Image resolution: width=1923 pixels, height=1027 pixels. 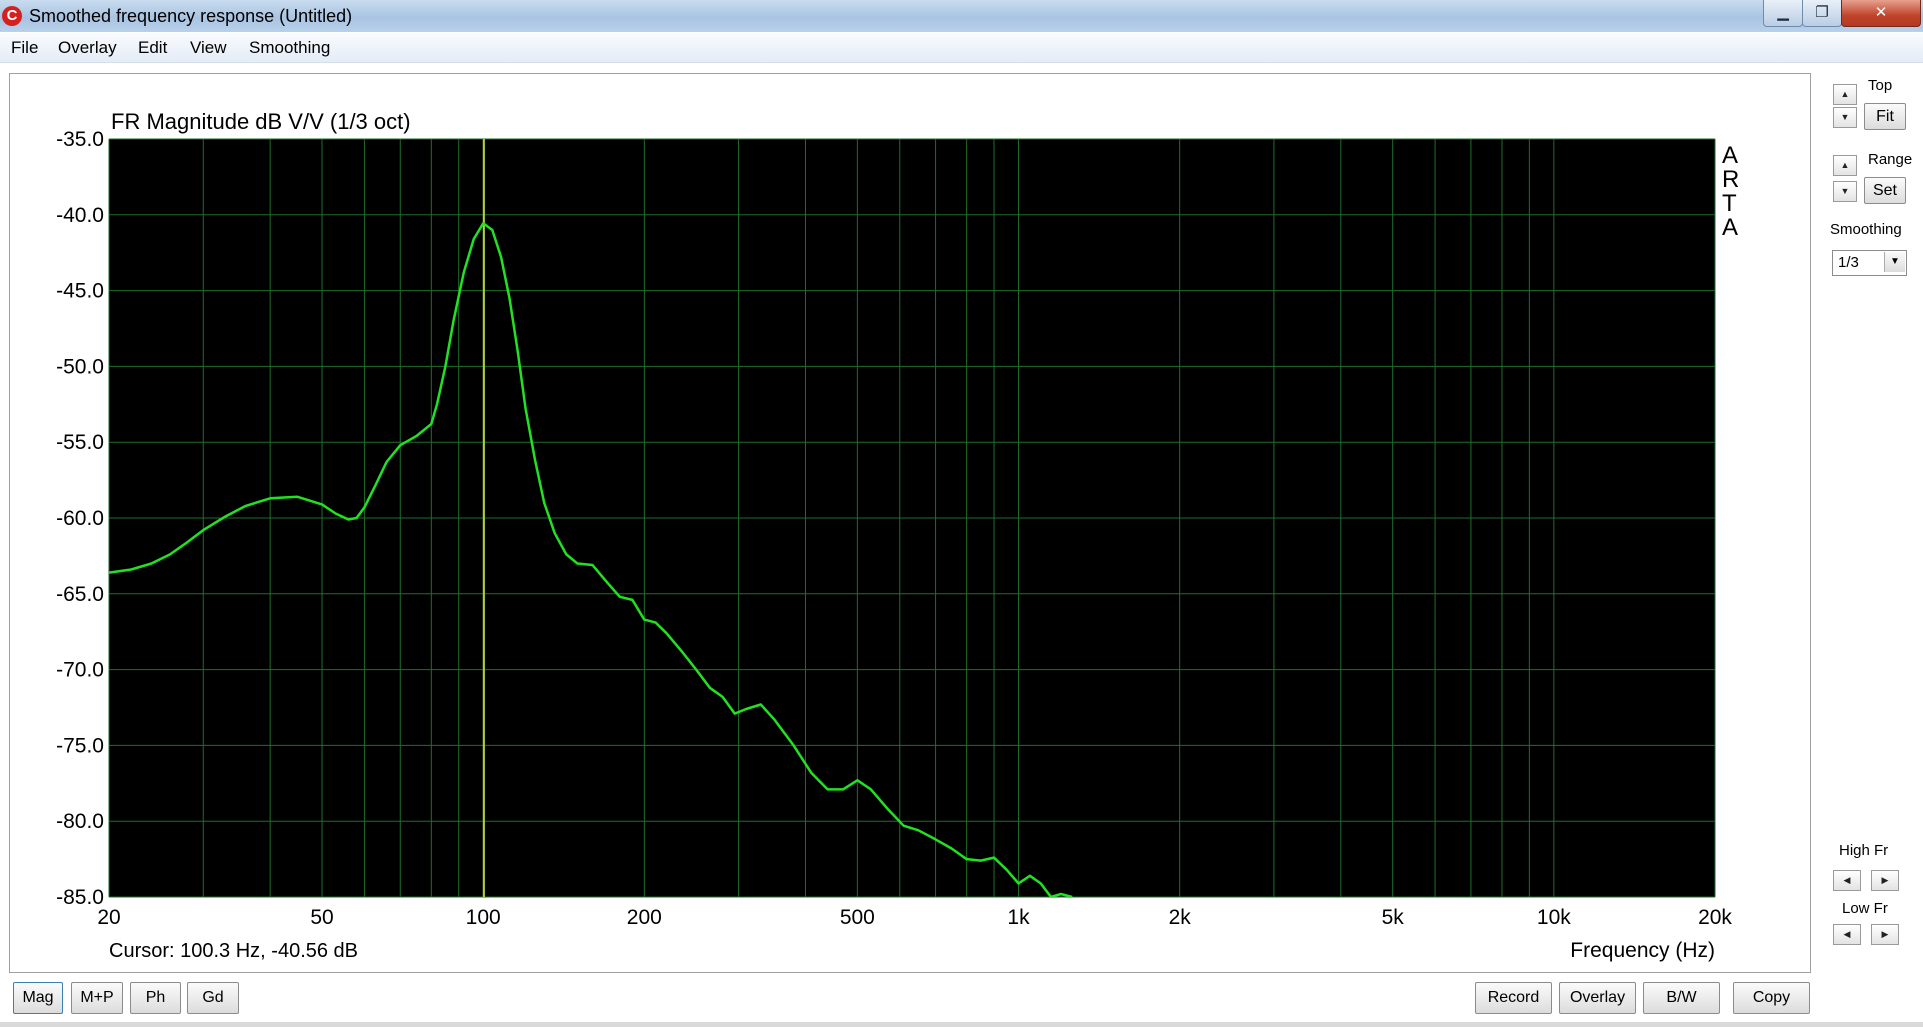 I want to click on low-fr-label: Low Fr, so click(x=1865, y=908).